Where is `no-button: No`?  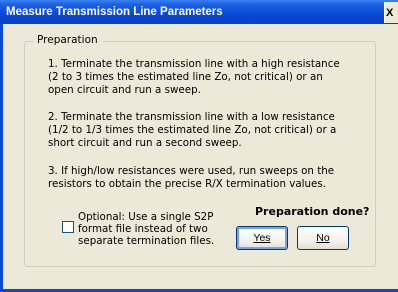
no-button: No is located at coordinates (323, 238).